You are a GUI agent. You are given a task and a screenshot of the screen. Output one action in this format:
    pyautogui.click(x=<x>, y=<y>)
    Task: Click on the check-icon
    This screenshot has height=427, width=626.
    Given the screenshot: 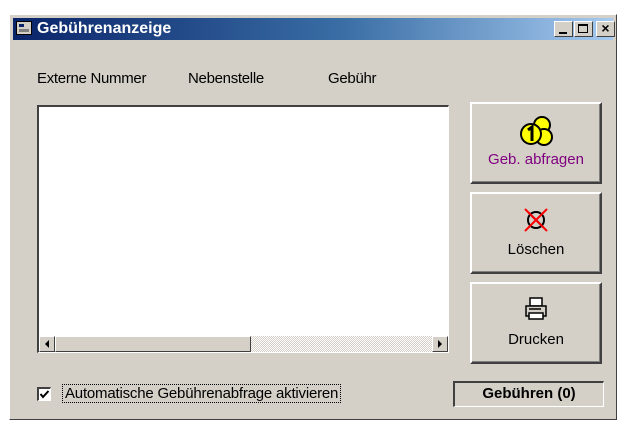 What is the action you would take?
    pyautogui.click(x=44, y=394)
    